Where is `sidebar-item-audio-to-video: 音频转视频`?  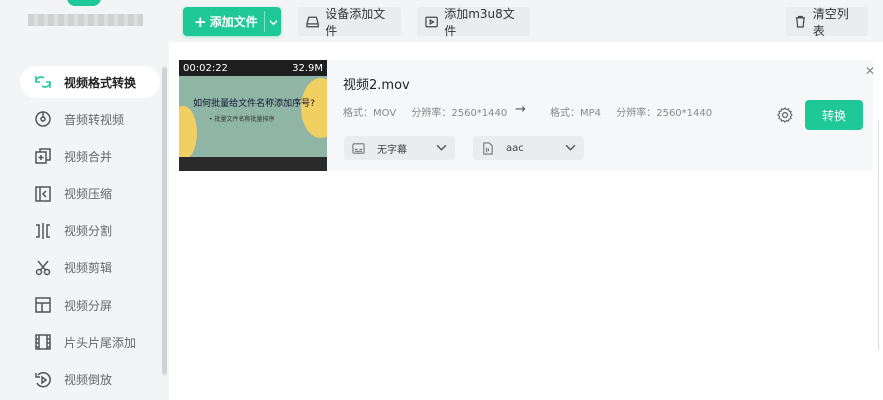
sidebar-item-audio-to-video: 音频转视频 is located at coordinates (90, 119).